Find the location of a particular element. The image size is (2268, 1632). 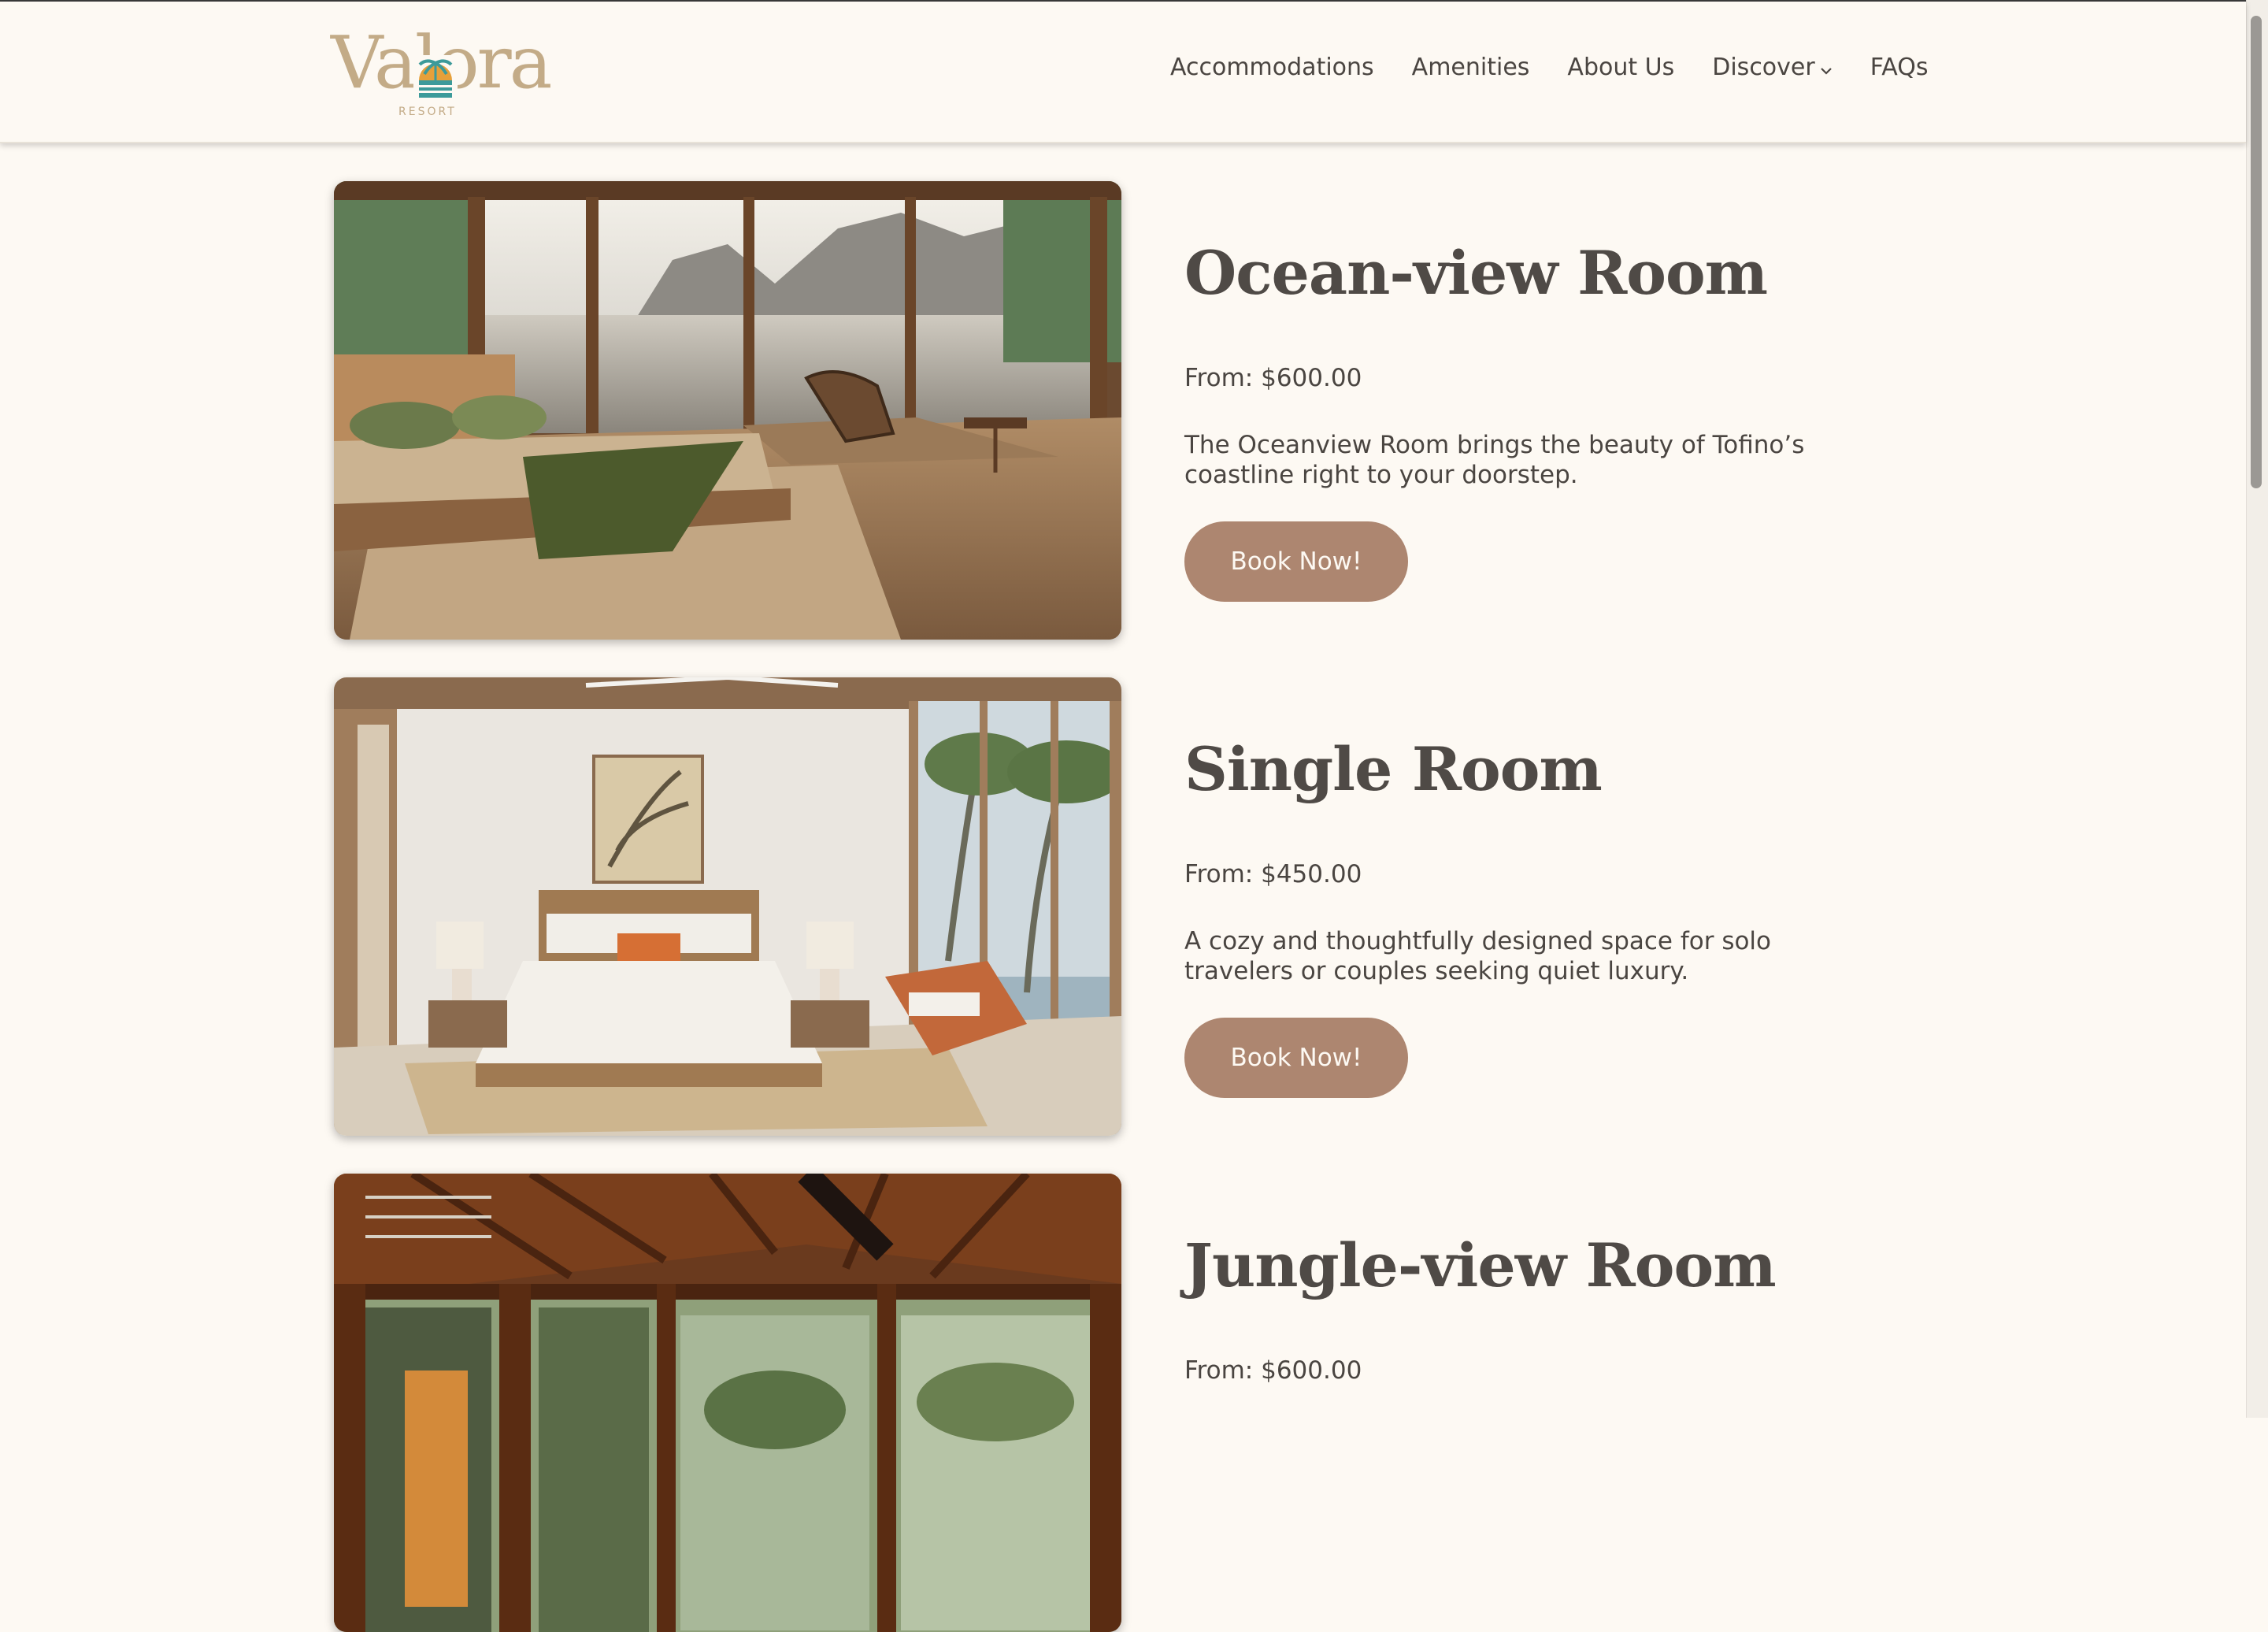

nav-discover-label: Discover is located at coordinates (1763, 67).